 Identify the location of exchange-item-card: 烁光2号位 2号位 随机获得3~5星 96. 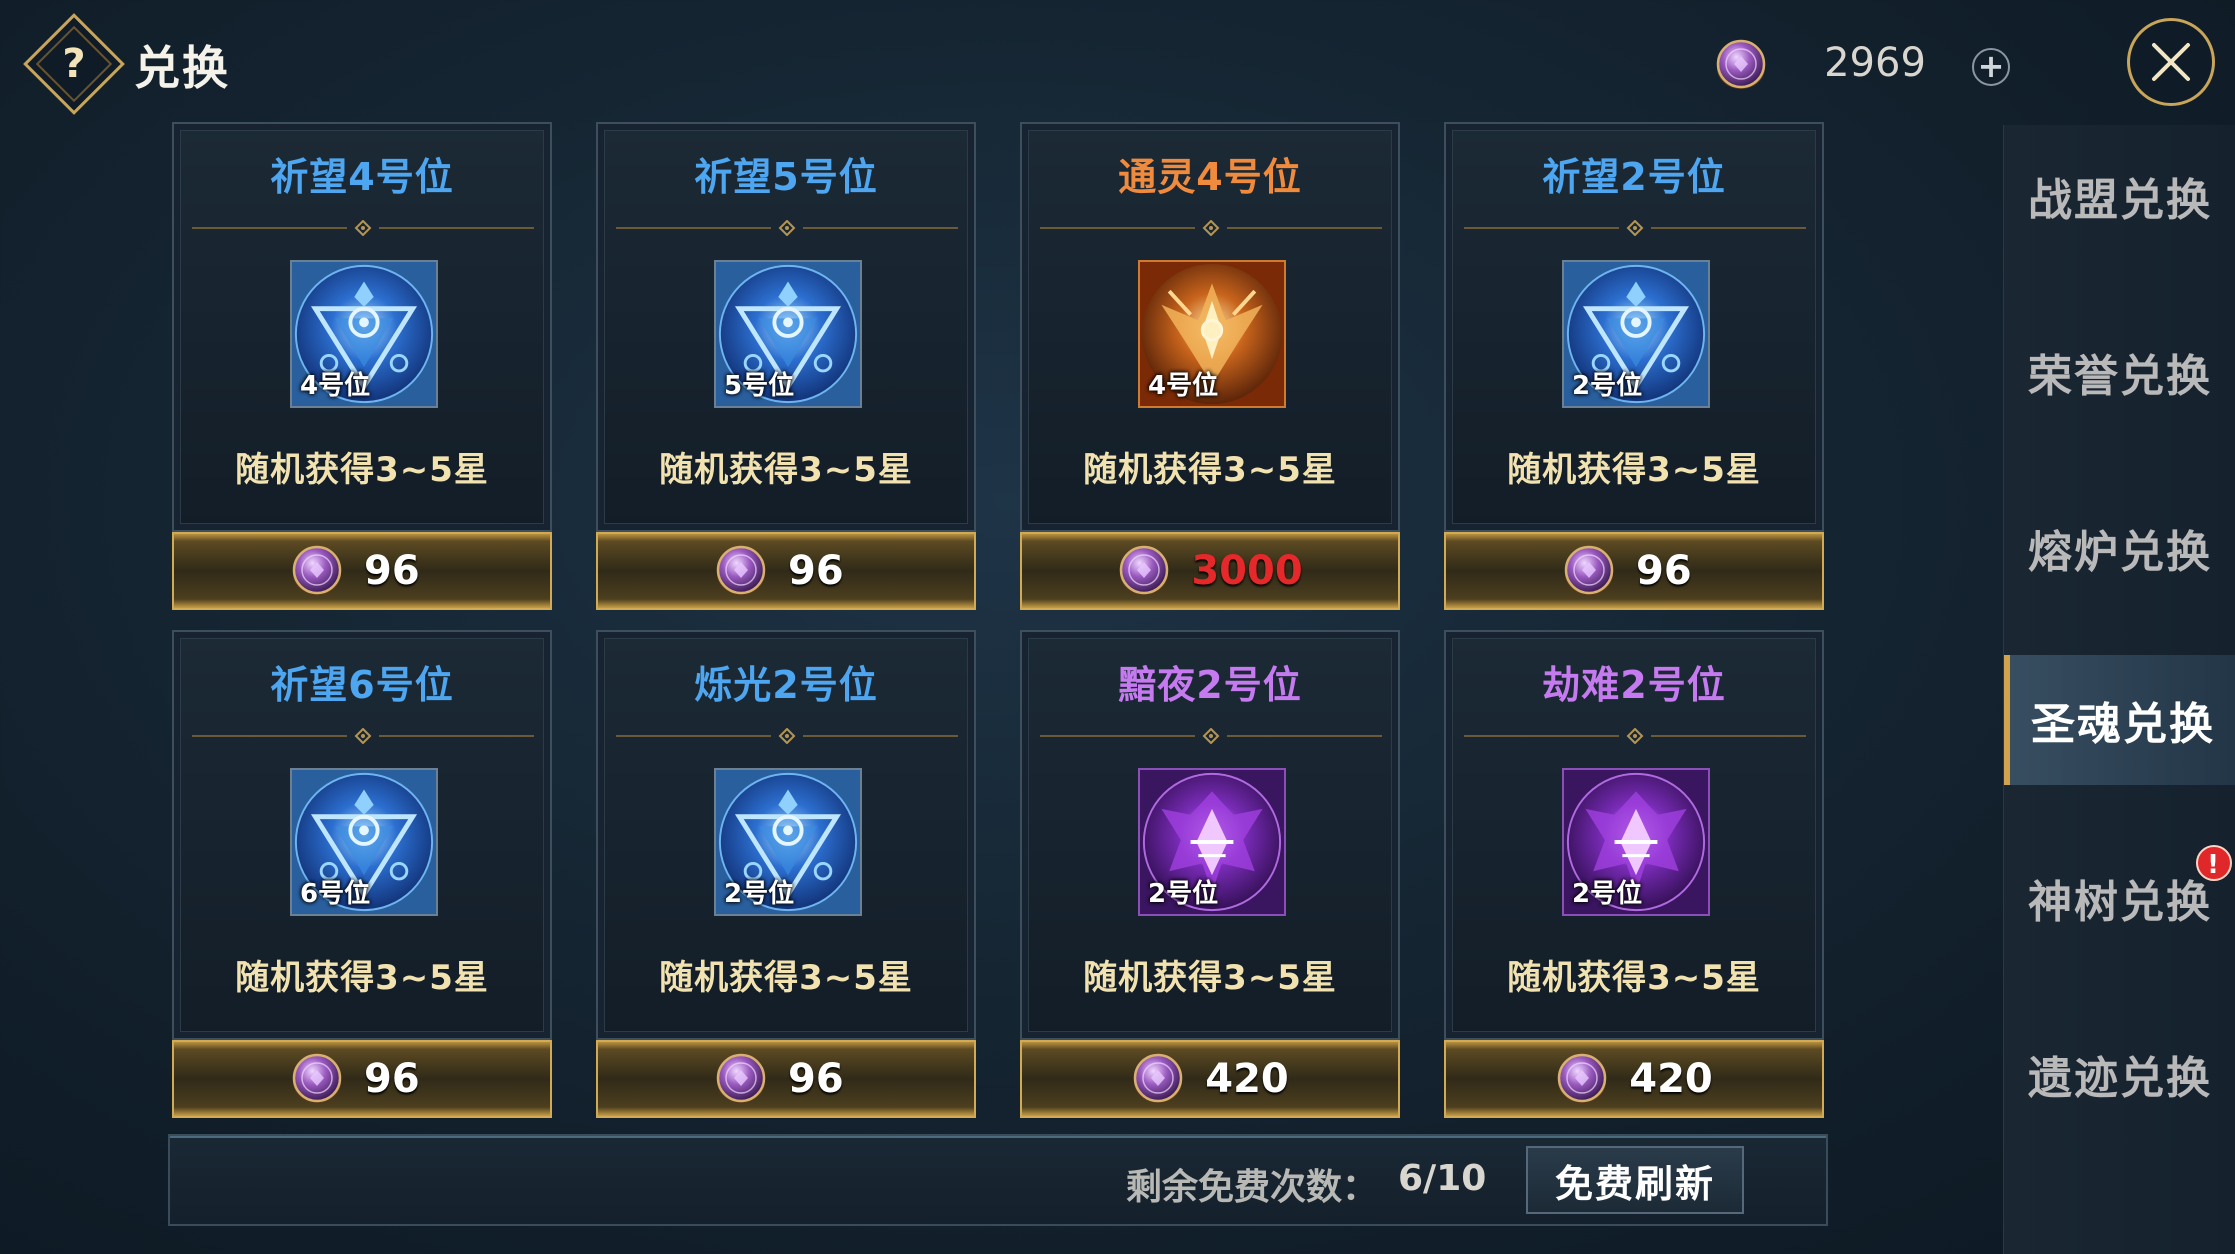
(786, 874).